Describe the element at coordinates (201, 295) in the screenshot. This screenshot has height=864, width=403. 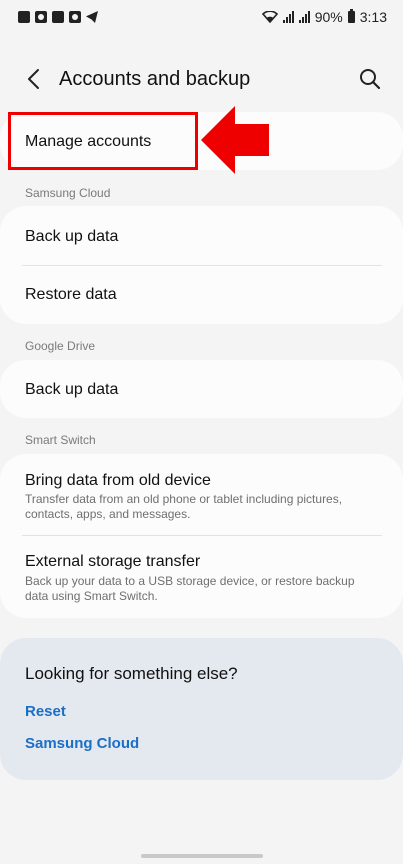
I see `list-item-restore: Restore data` at that location.